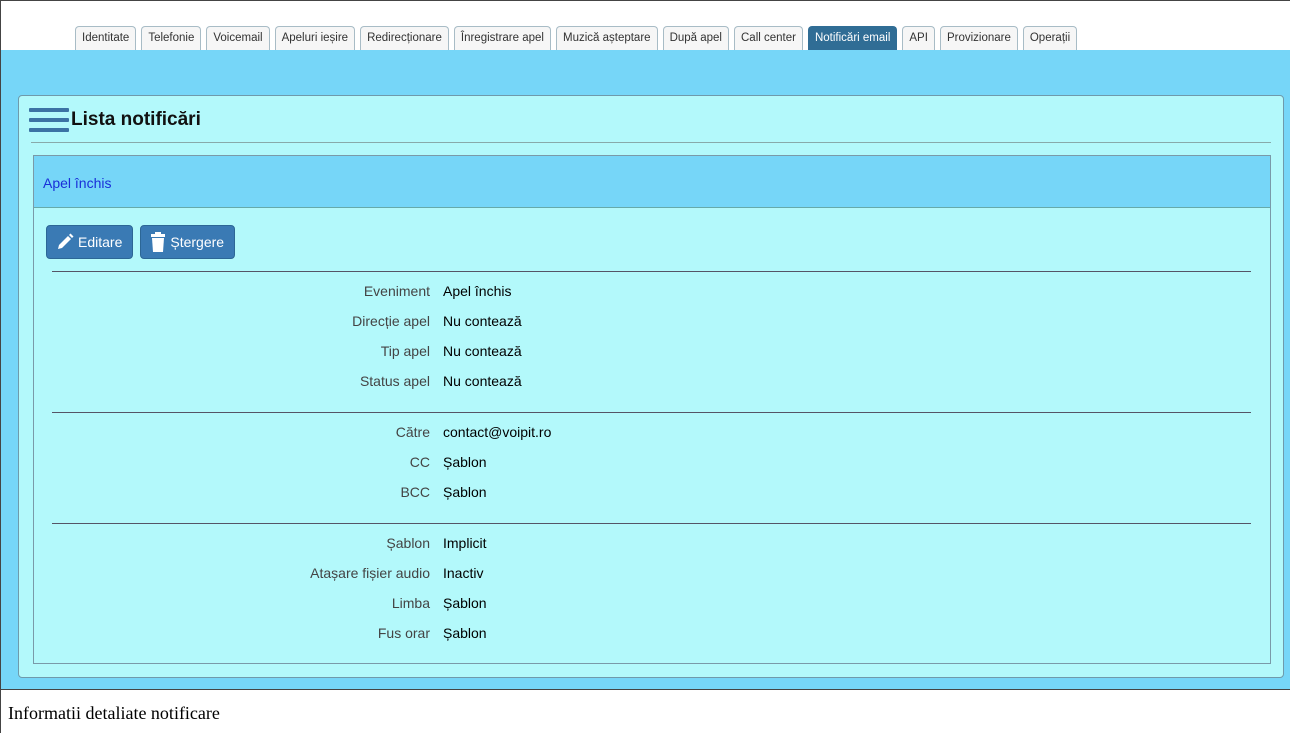 This screenshot has width=1290, height=733. What do you see at coordinates (315, 38) in the screenshot?
I see `tab-apeluri-iesire: Apeluri ieșire` at bounding box center [315, 38].